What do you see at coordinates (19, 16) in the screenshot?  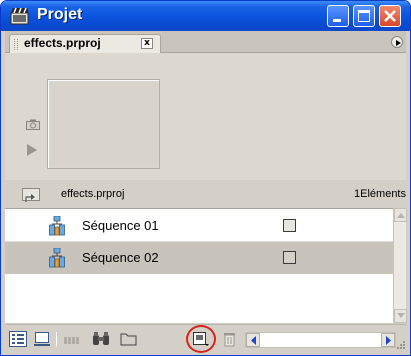 I see `clapperboard-icon` at bounding box center [19, 16].